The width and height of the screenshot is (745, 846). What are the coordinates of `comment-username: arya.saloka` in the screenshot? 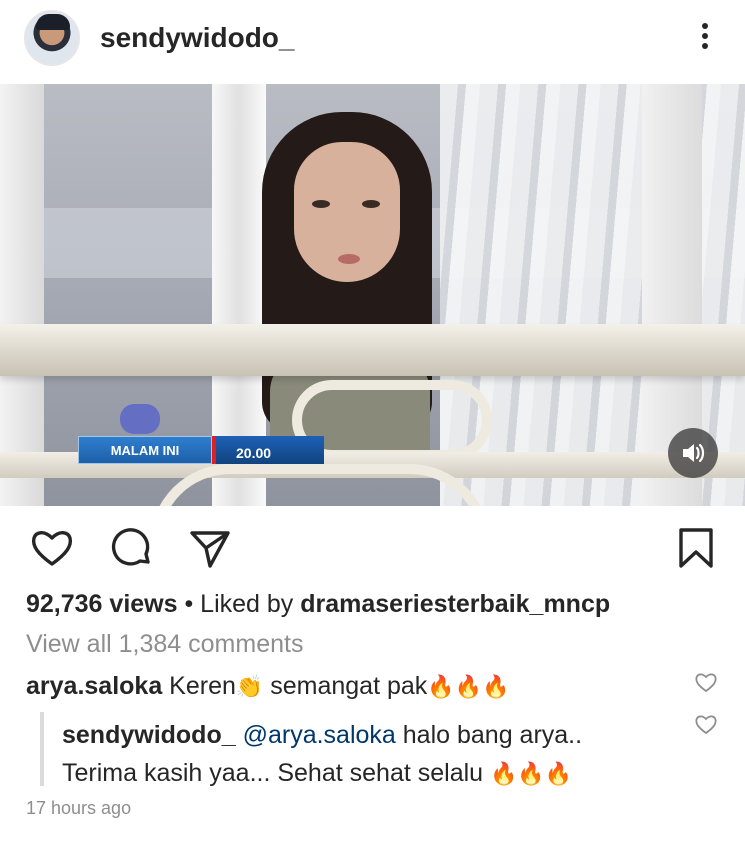 It's located at (94, 686).